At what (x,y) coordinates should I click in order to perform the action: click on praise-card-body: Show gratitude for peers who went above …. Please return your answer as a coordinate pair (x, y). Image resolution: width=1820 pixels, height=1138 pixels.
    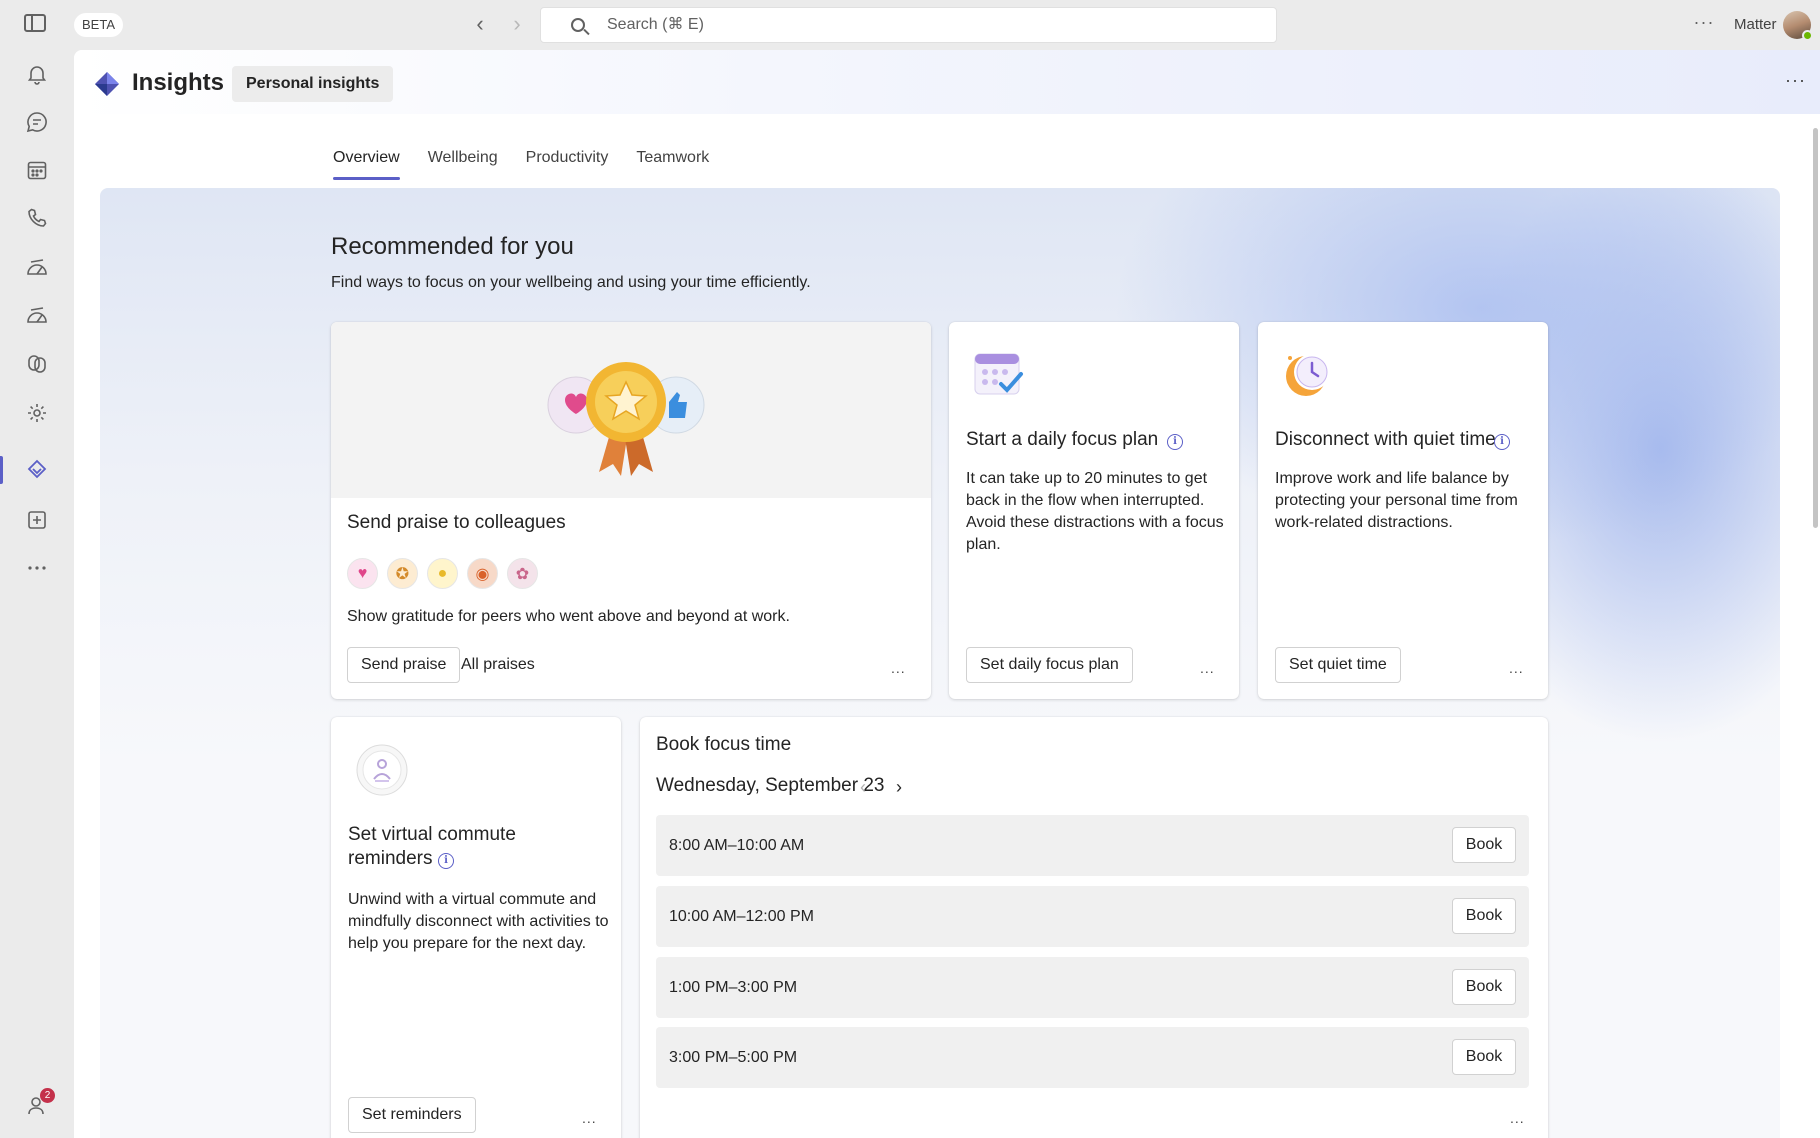
    Looking at the image, I should click on (568, 616).